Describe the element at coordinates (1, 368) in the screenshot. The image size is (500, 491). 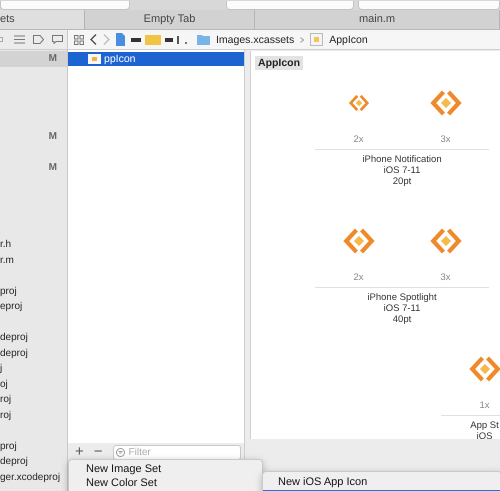
I see `file-name: j` at that location.